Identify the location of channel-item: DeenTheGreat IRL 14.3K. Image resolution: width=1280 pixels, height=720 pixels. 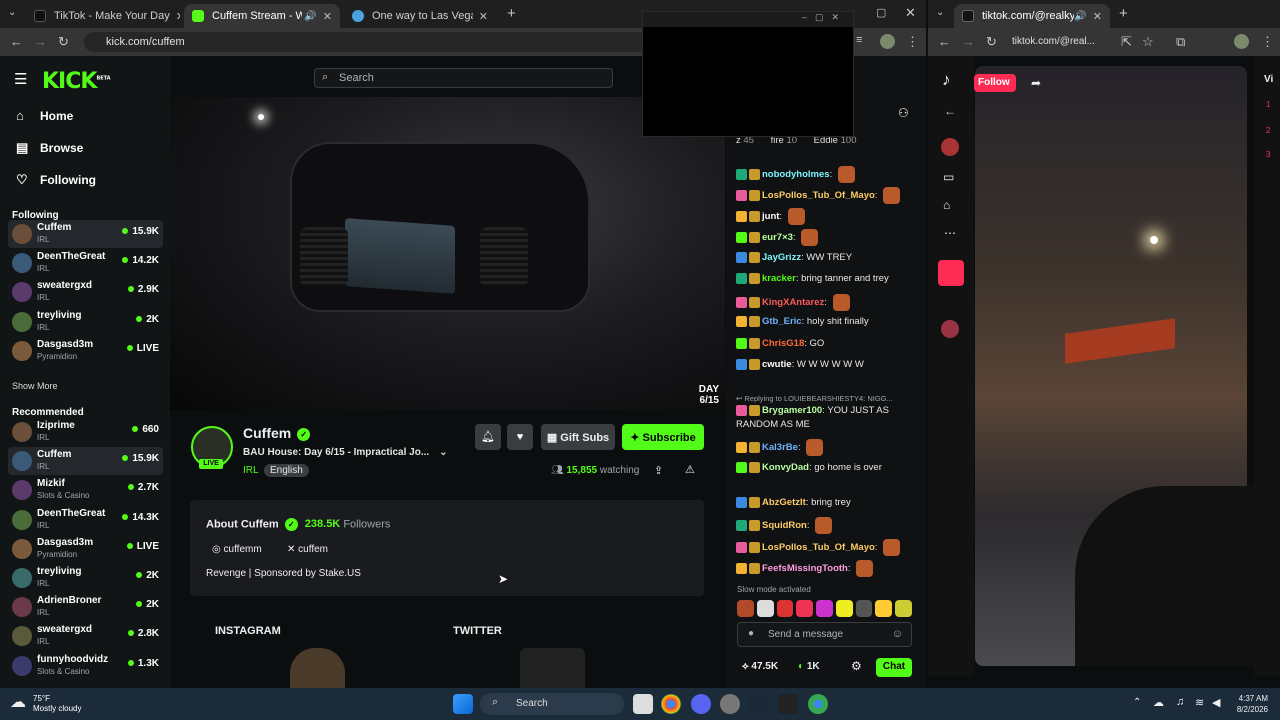
(85, 520).